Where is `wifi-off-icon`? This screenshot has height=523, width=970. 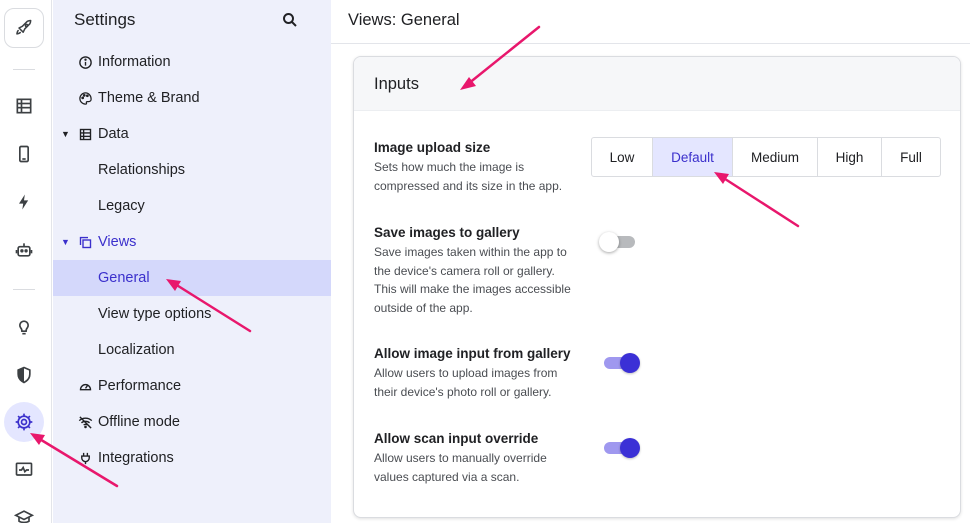 wifi-off-icon is located at coordinates (85, 422).